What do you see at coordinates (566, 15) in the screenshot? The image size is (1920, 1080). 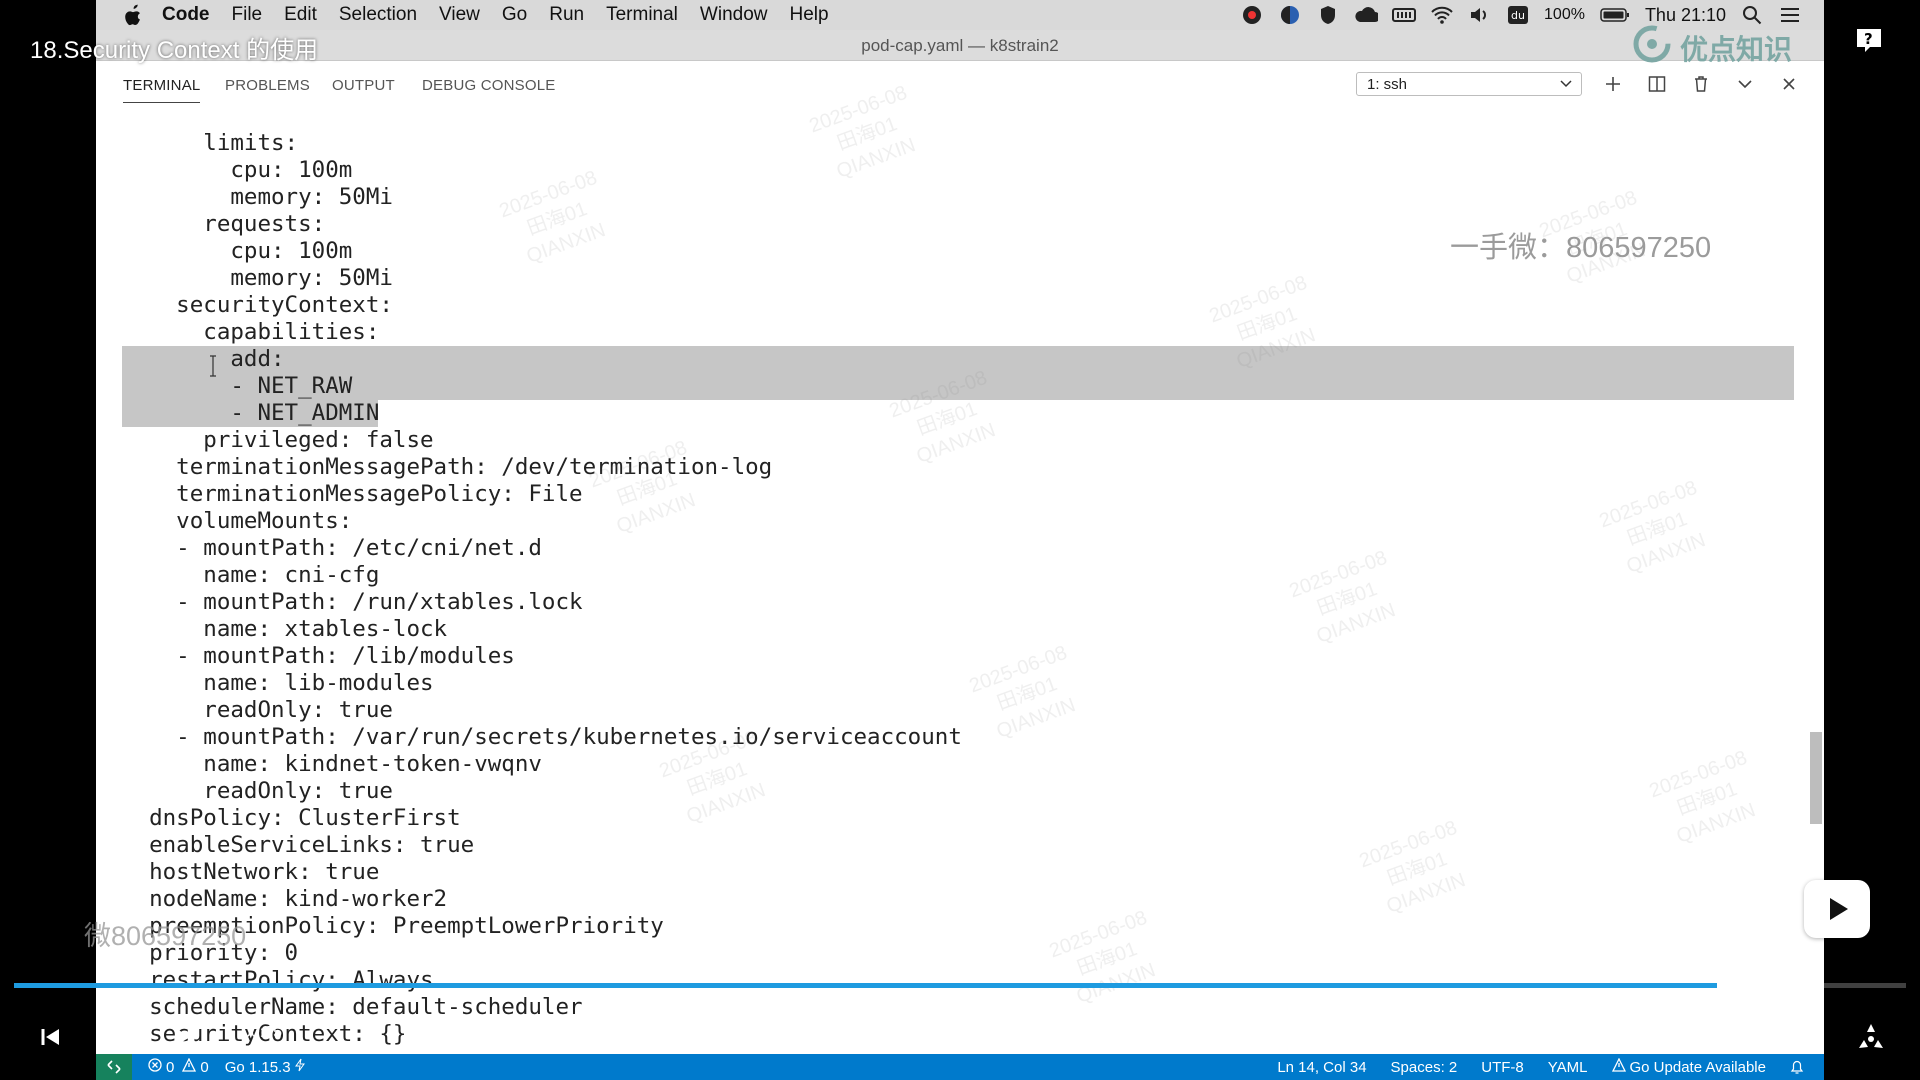 I see `menu-run: Run` at bounding box center [566, 15].